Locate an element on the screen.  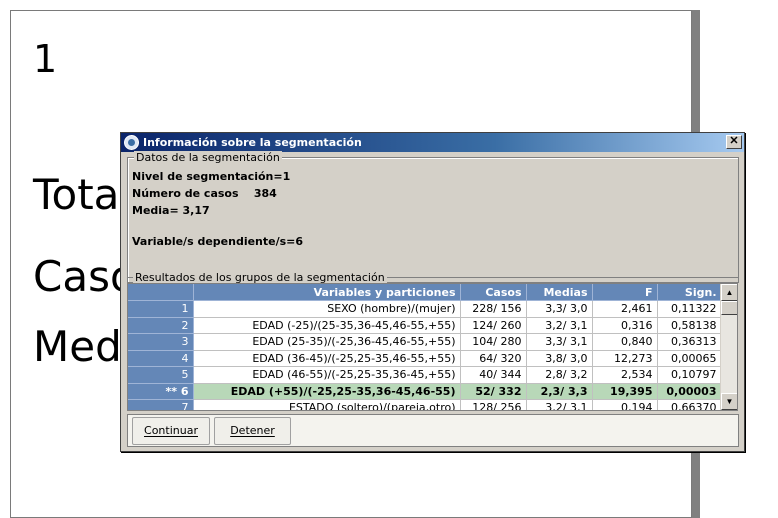
dependent-variable: Variable/s dependiente/s=6 is located at coordinates (218, 241).